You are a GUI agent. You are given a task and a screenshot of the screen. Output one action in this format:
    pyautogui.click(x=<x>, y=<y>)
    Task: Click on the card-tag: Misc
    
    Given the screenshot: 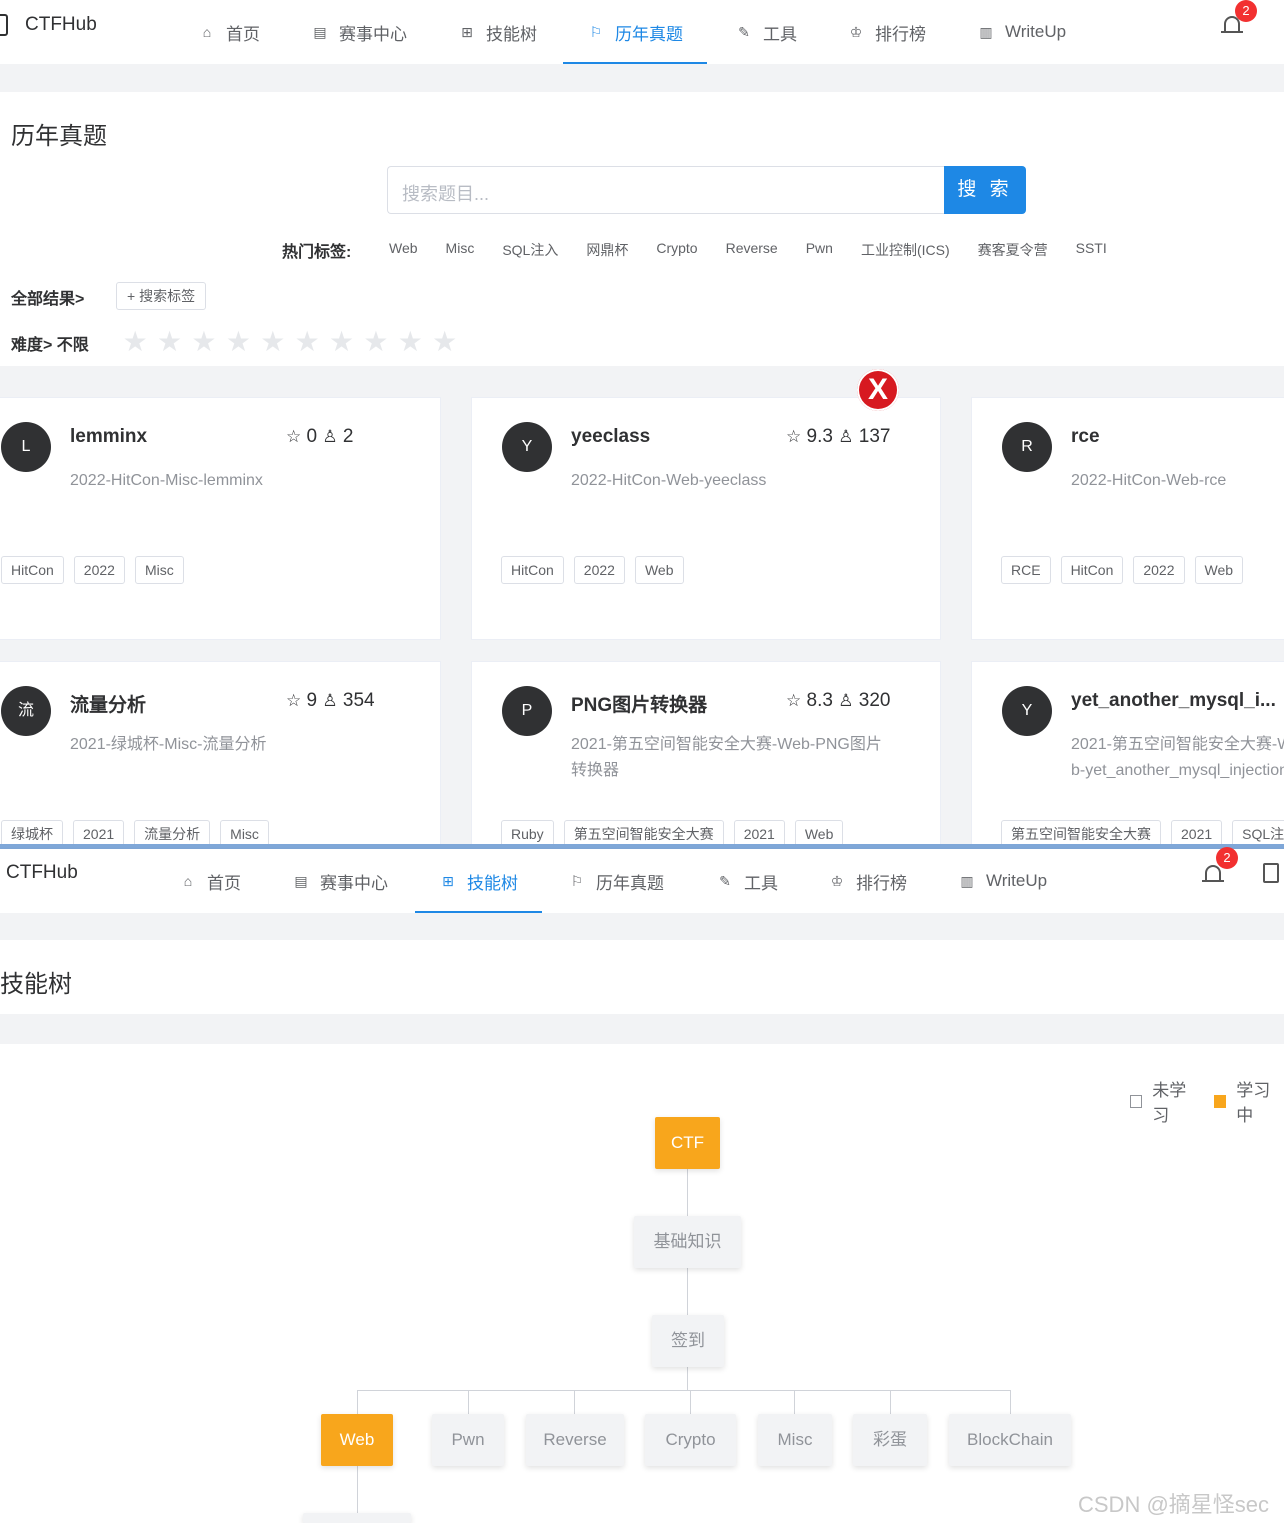 What is the action you would take?
    pyautogui.click(x=159, y=570)
    